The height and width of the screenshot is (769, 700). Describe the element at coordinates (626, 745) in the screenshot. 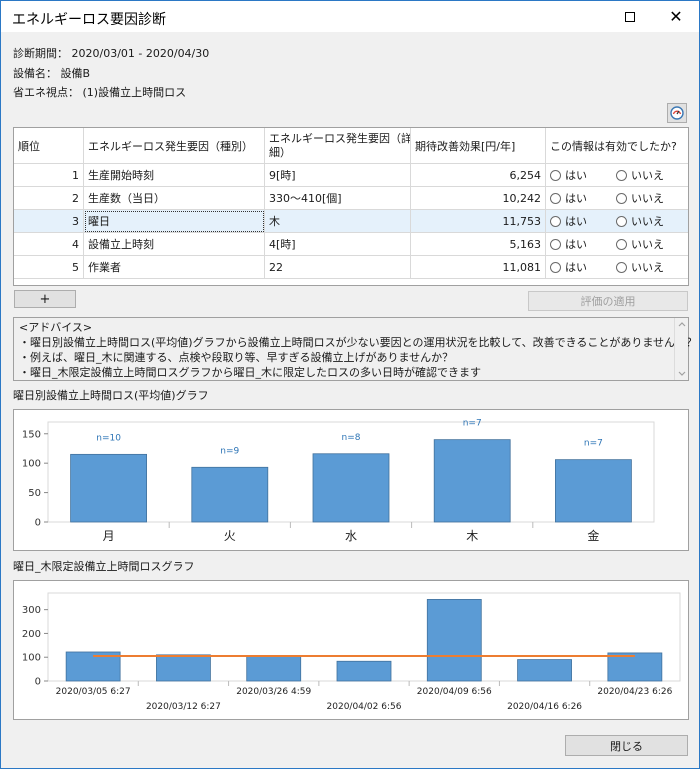

I see `close-button: 閉じる` at that location.